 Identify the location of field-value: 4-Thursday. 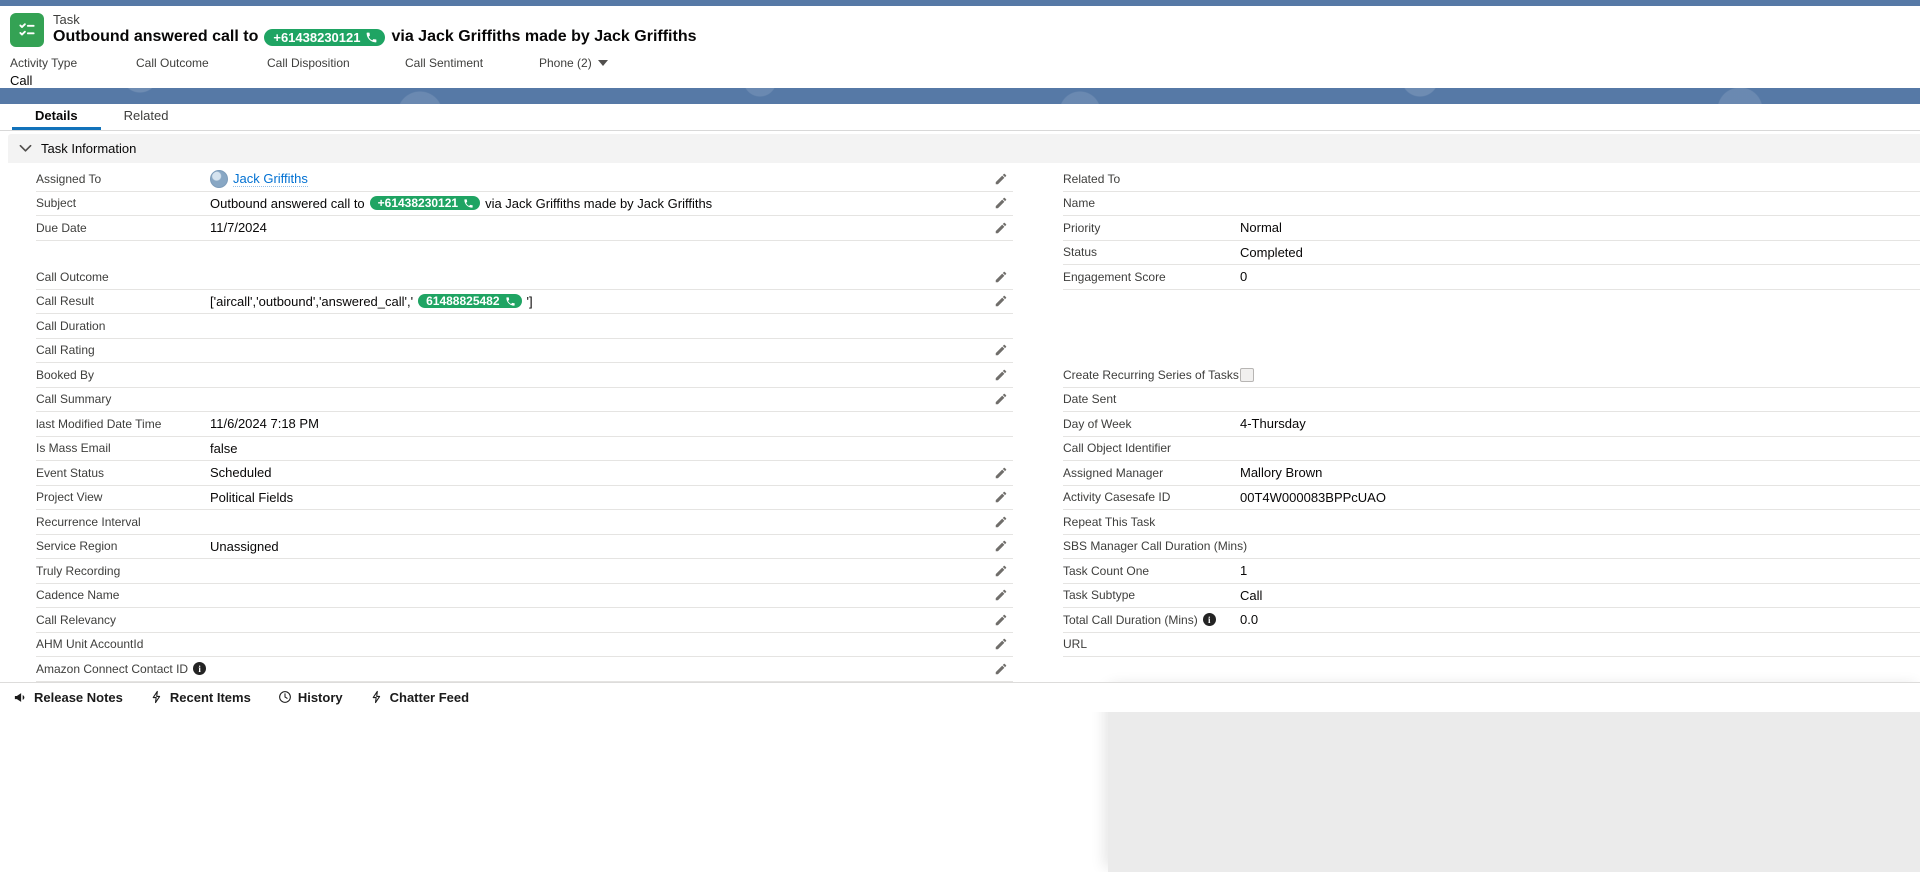
(1273, 424).